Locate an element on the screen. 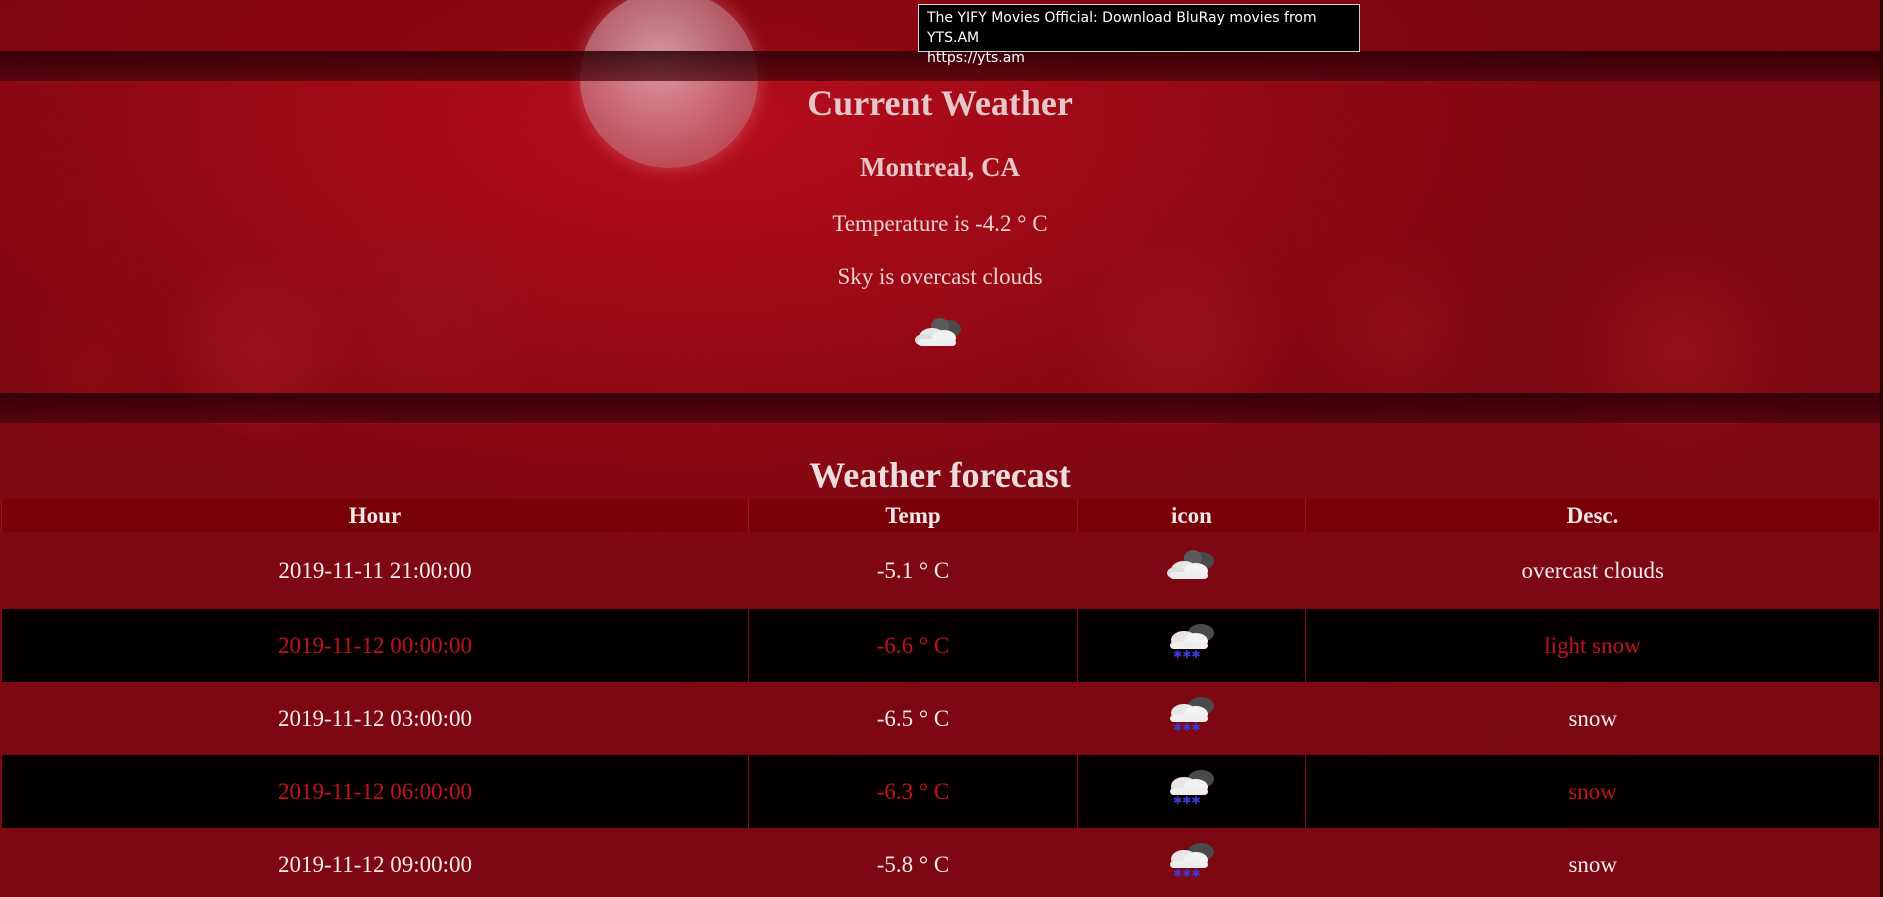 Image resolution: width=1883 pixels, height=897 pixels. column-header-hour: Hour is located at coordinates (375, 515).